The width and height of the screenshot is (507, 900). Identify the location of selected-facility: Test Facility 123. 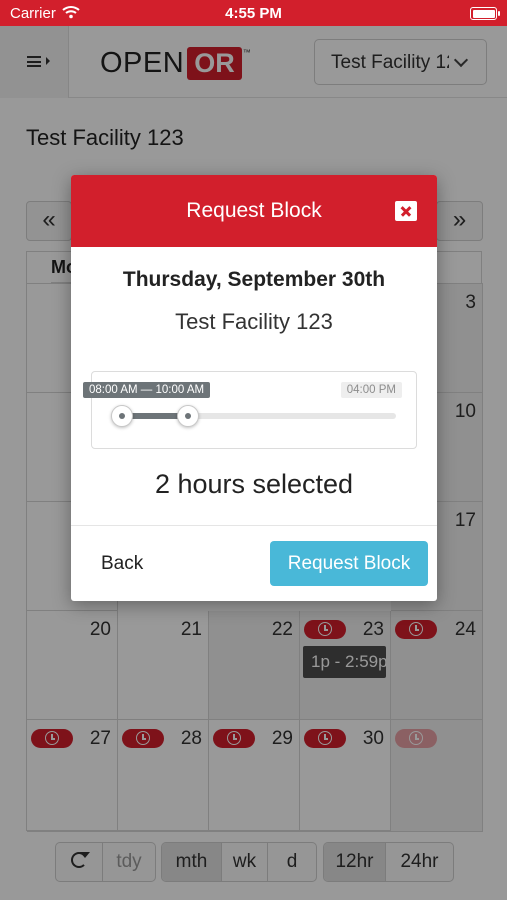
(254, 321).